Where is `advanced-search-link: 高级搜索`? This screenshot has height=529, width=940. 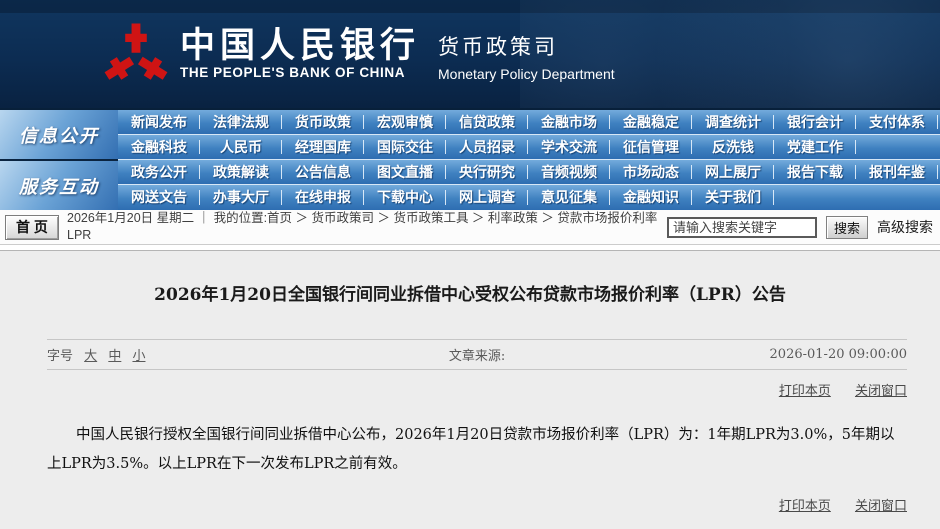
advanced-search-link: 高级搜索 is located at coordinates (905, 227).